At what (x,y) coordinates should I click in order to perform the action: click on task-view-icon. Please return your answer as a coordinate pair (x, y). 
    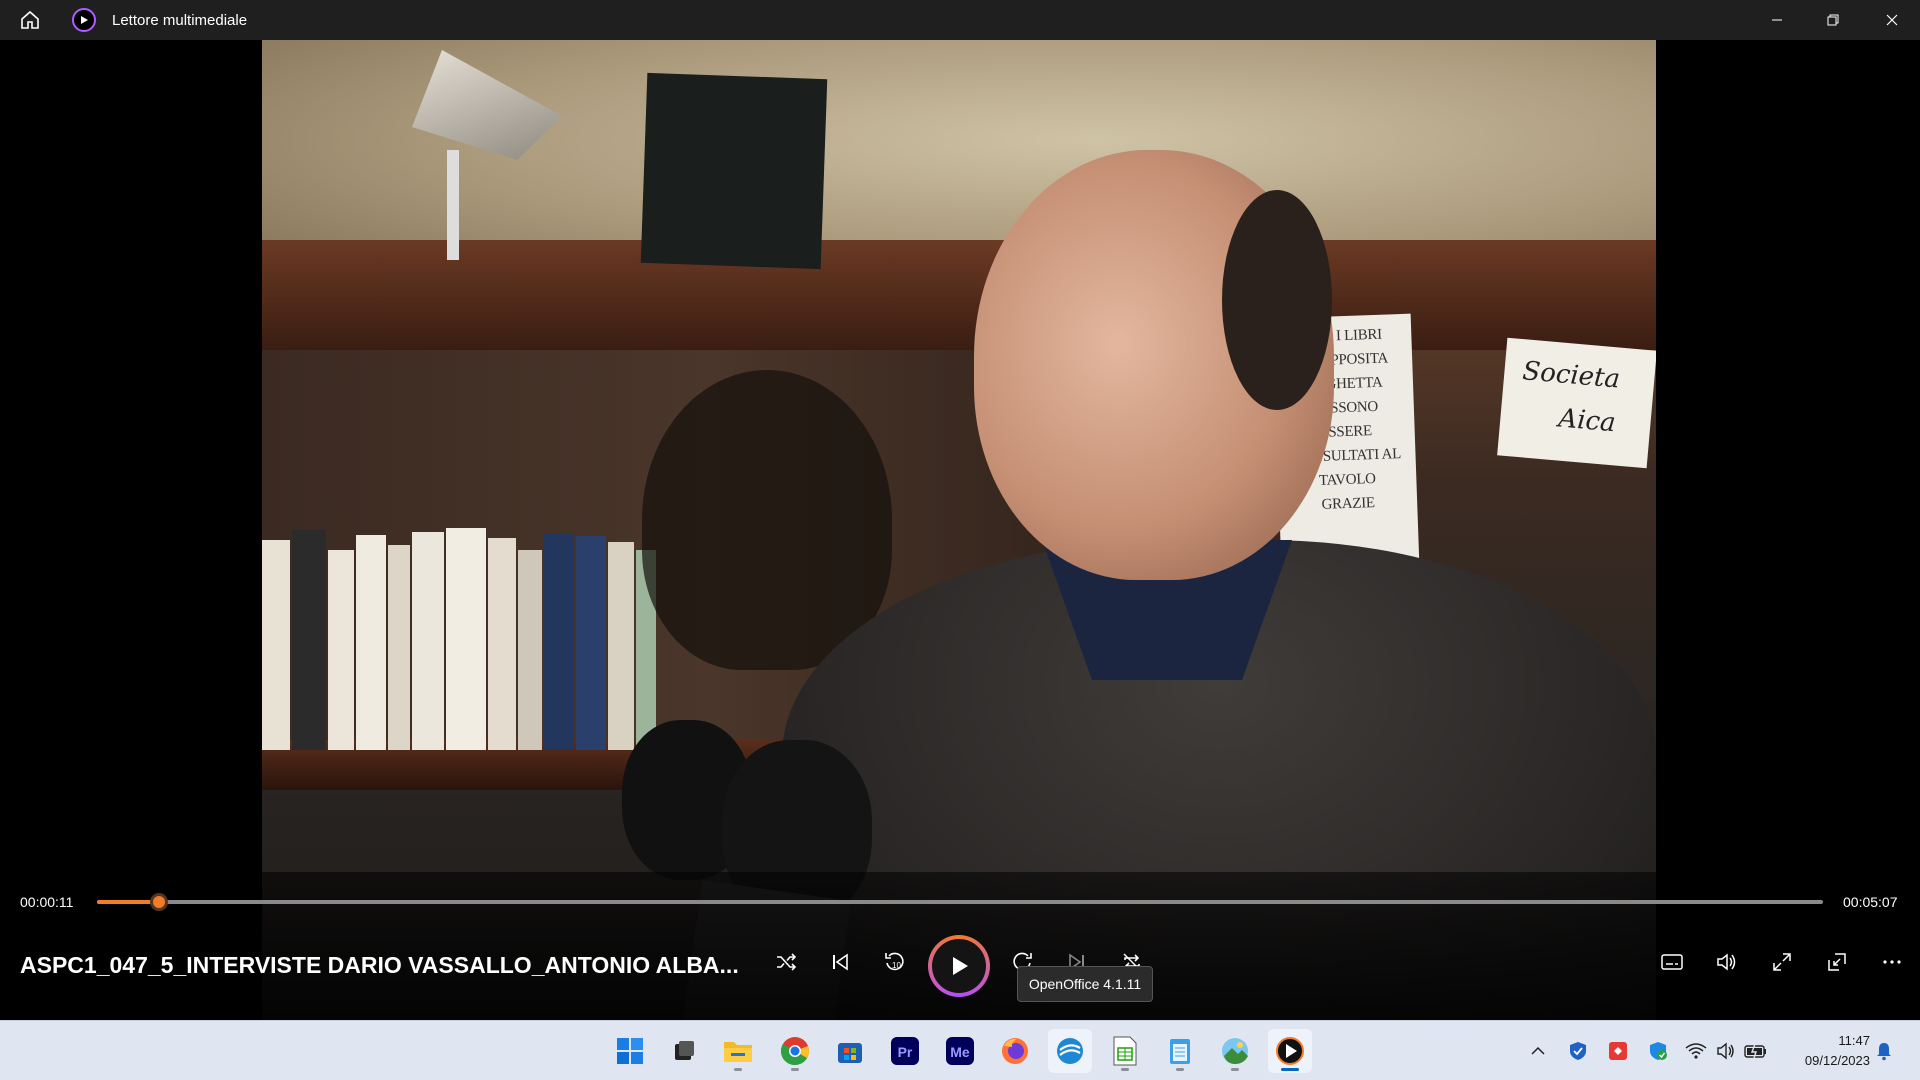
    Looking at the image, I should click on (684, 1050).